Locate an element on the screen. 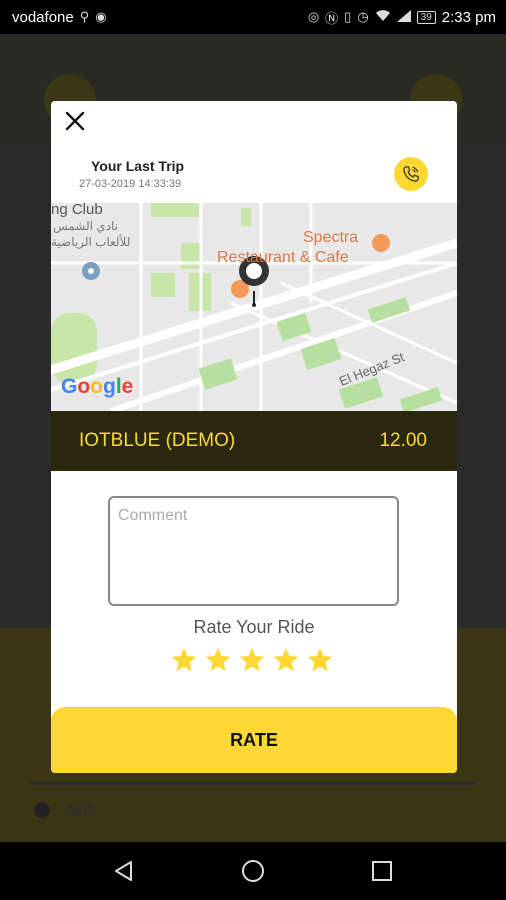  google-logo-letter: G is located at coordinates (69, 386).